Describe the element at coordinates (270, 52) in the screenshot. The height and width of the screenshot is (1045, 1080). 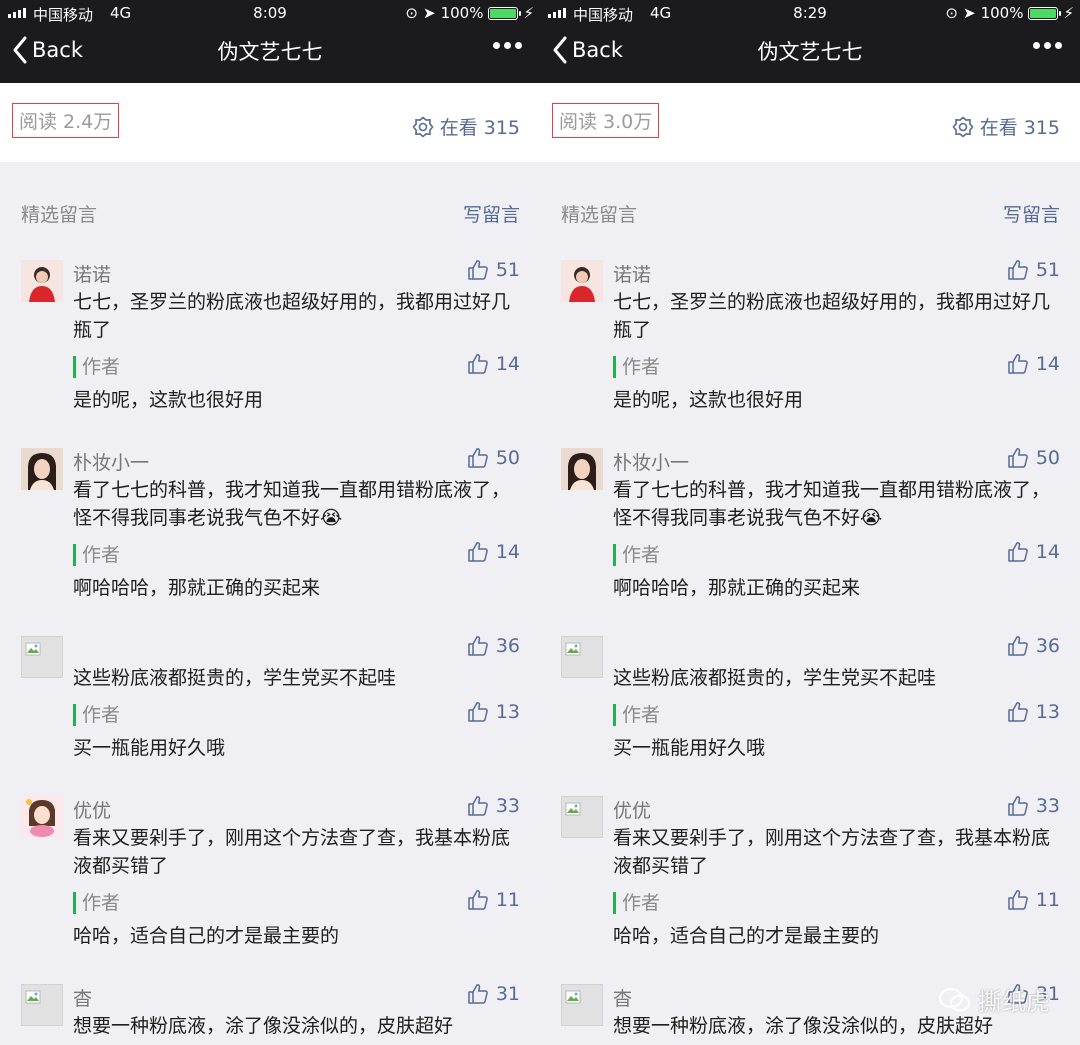
I see `page-title: 伪文艺七七` at that location.